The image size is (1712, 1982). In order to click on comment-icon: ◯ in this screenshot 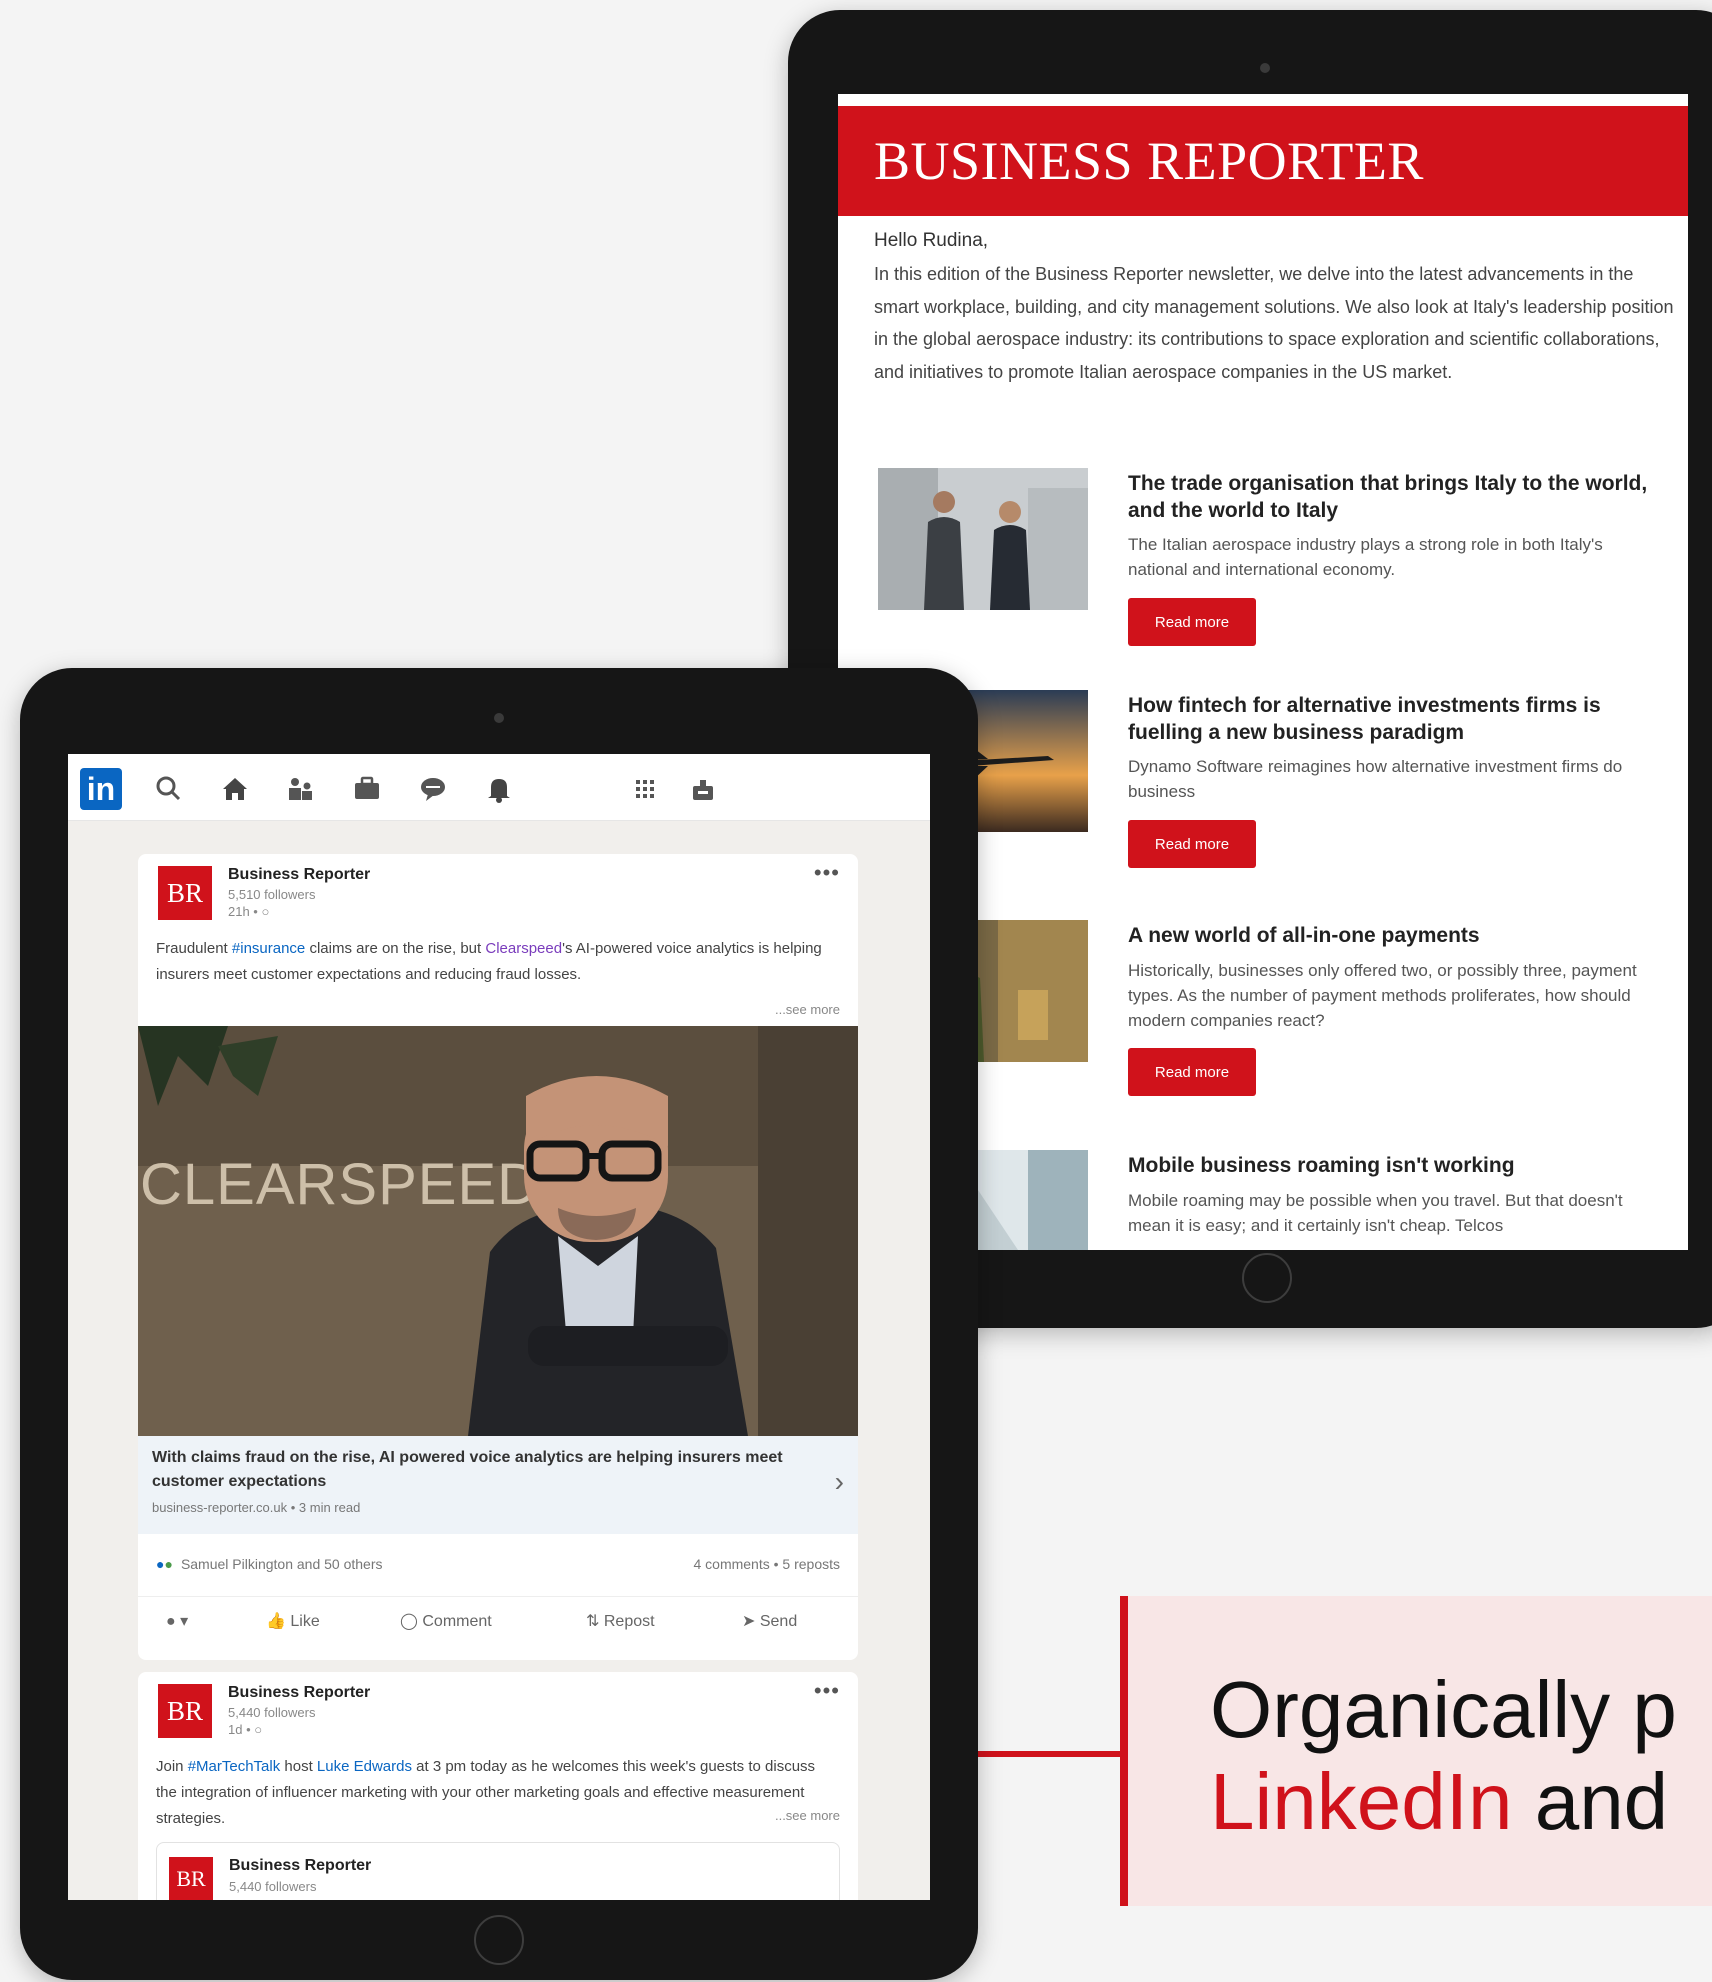, I will do `click(411, 1621)`.